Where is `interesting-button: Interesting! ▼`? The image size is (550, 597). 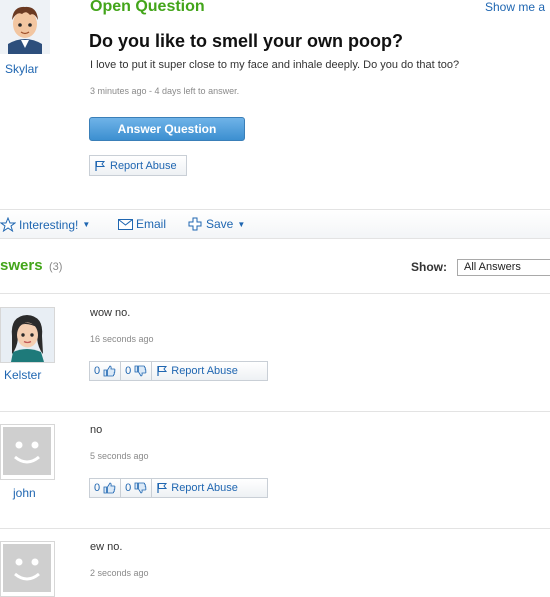 interesting-button: Interesting! ▼ is located at coordinates (45, 224).